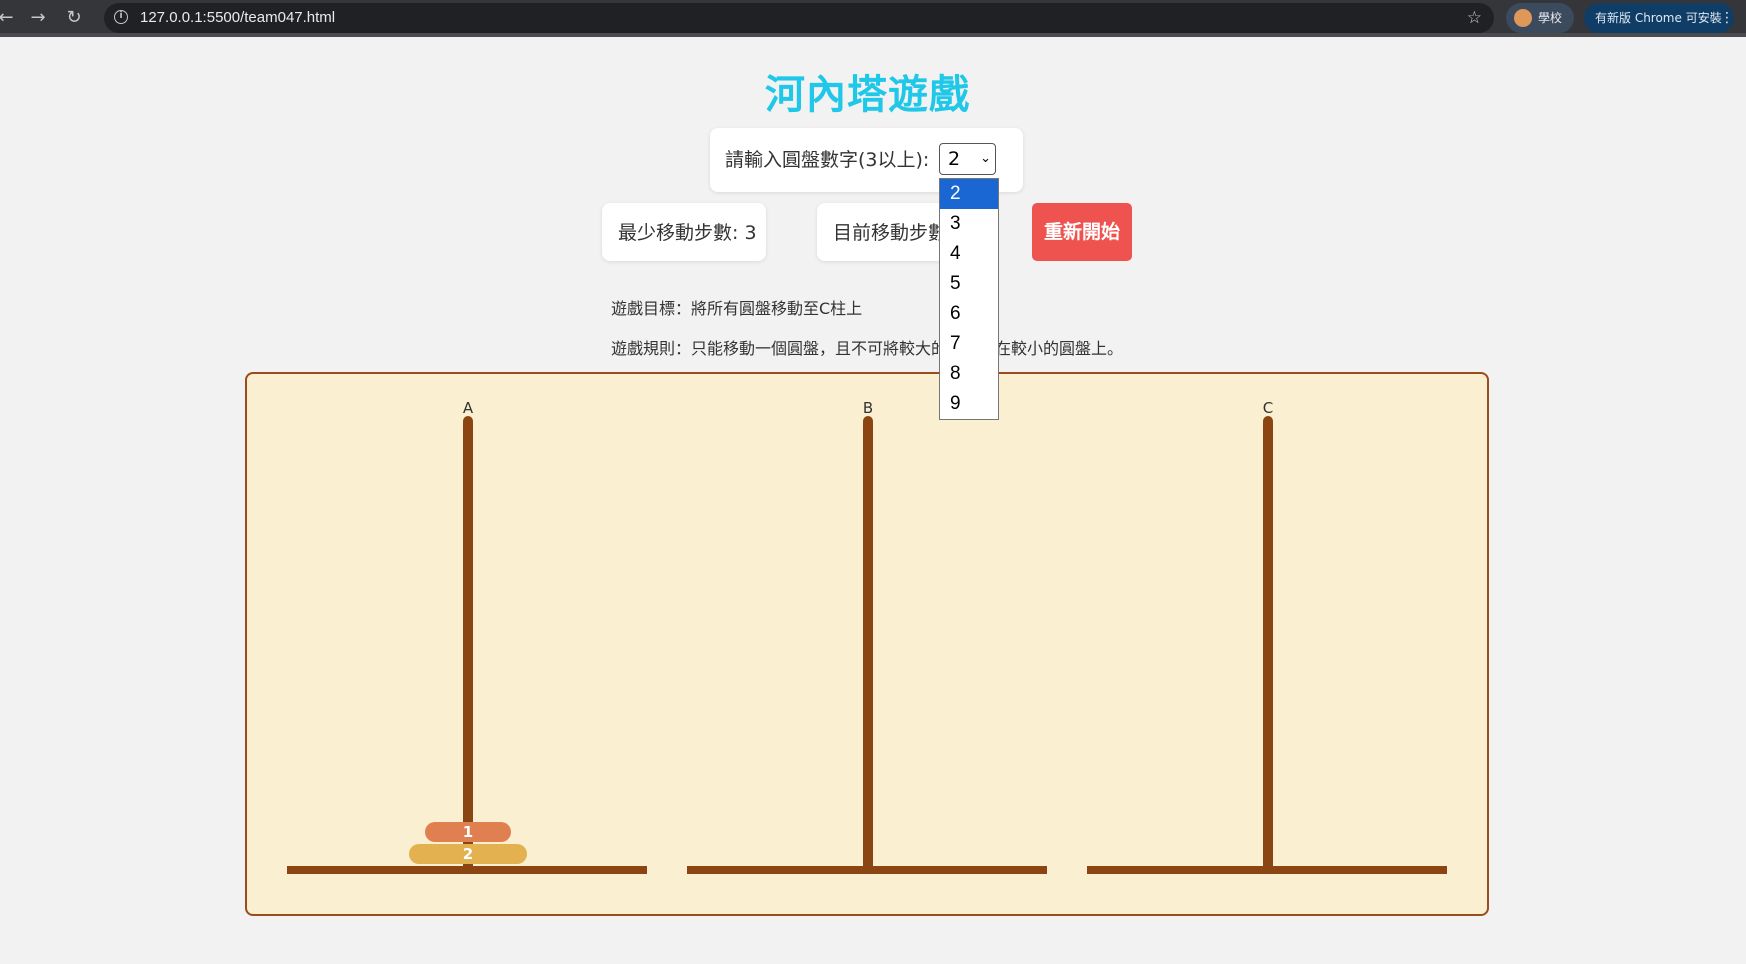 Image resolution: width=1746 pixels, height=964 pixels. Describe the element at coordinates (985, 158) in the screenshot. I see `chevron-down-icon: ⌄` at that location.